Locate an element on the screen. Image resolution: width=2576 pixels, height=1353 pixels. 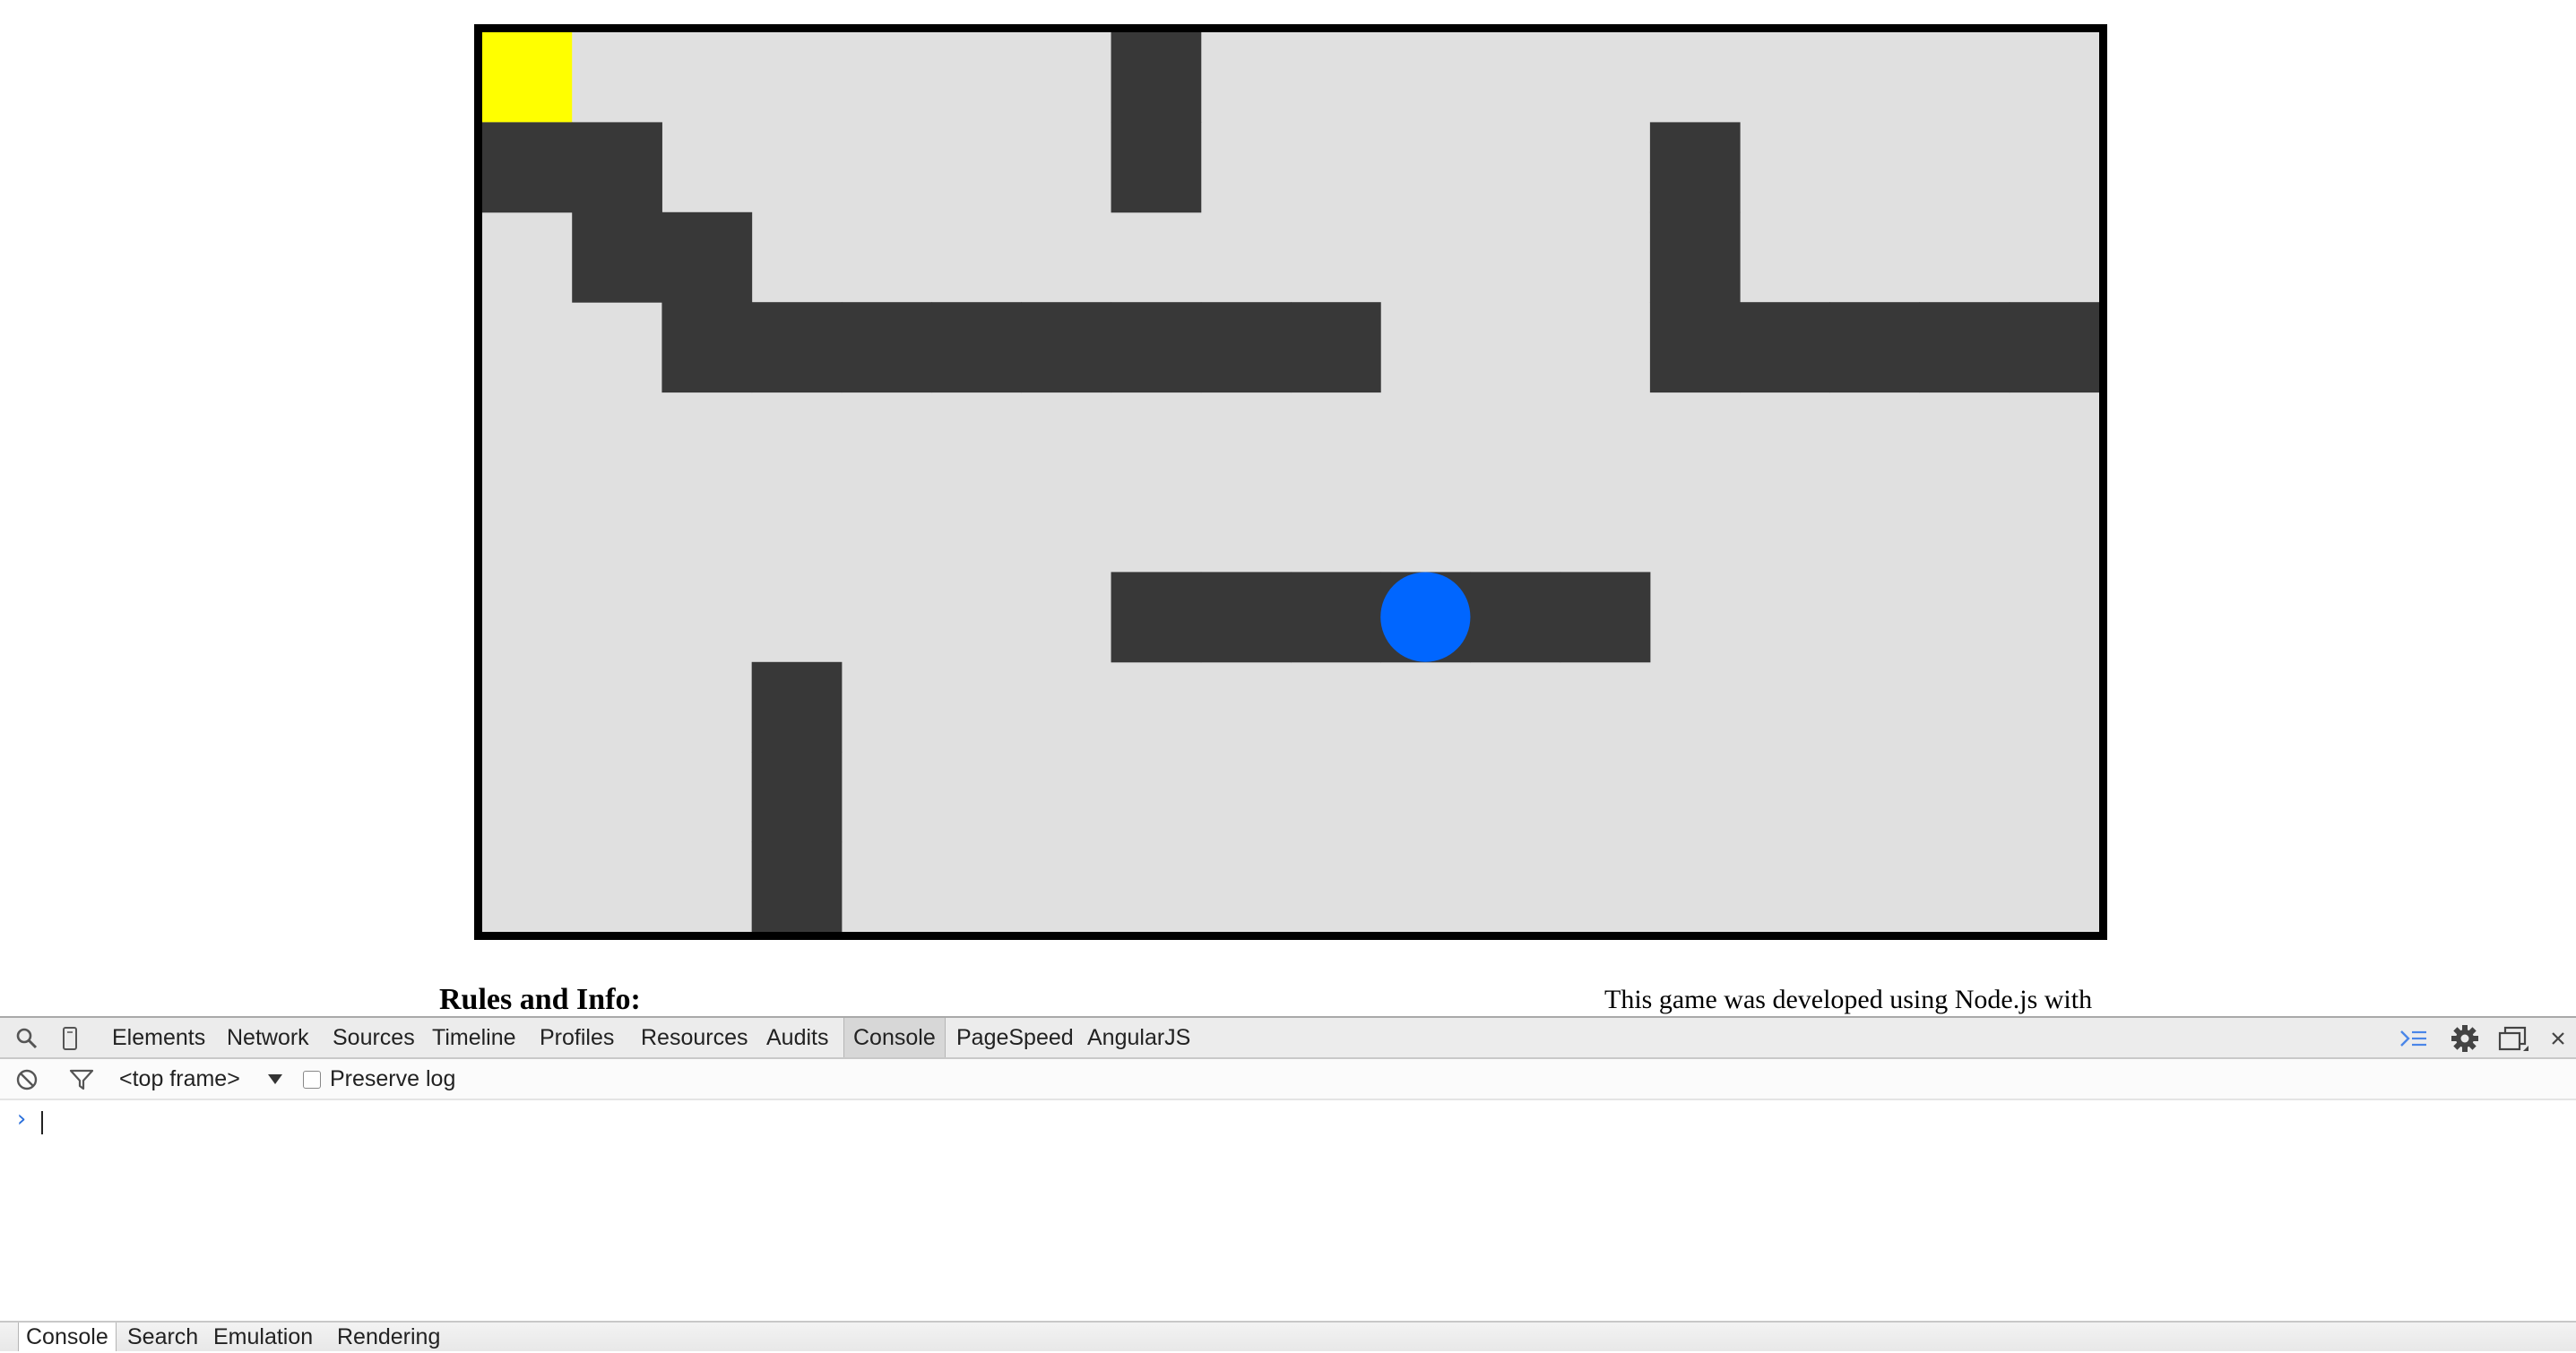
console-drawer-icon is located at coordinates (2414, 1038).